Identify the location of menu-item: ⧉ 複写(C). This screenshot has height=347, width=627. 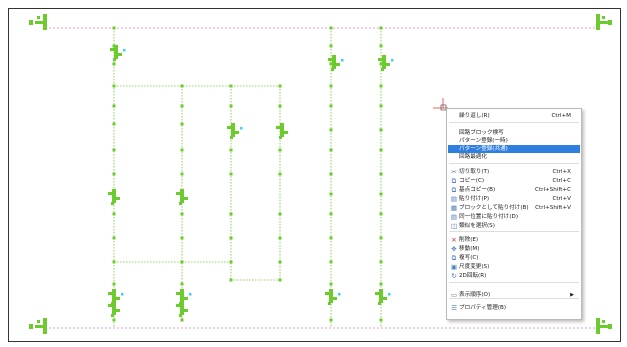
(514, 258).